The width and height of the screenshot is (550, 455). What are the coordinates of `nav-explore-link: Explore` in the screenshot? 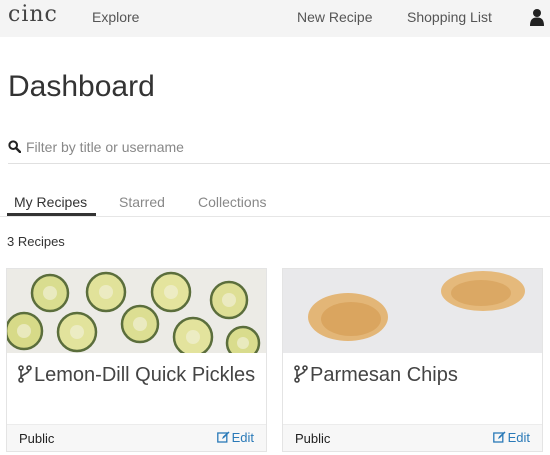 It's located at (115, 17).